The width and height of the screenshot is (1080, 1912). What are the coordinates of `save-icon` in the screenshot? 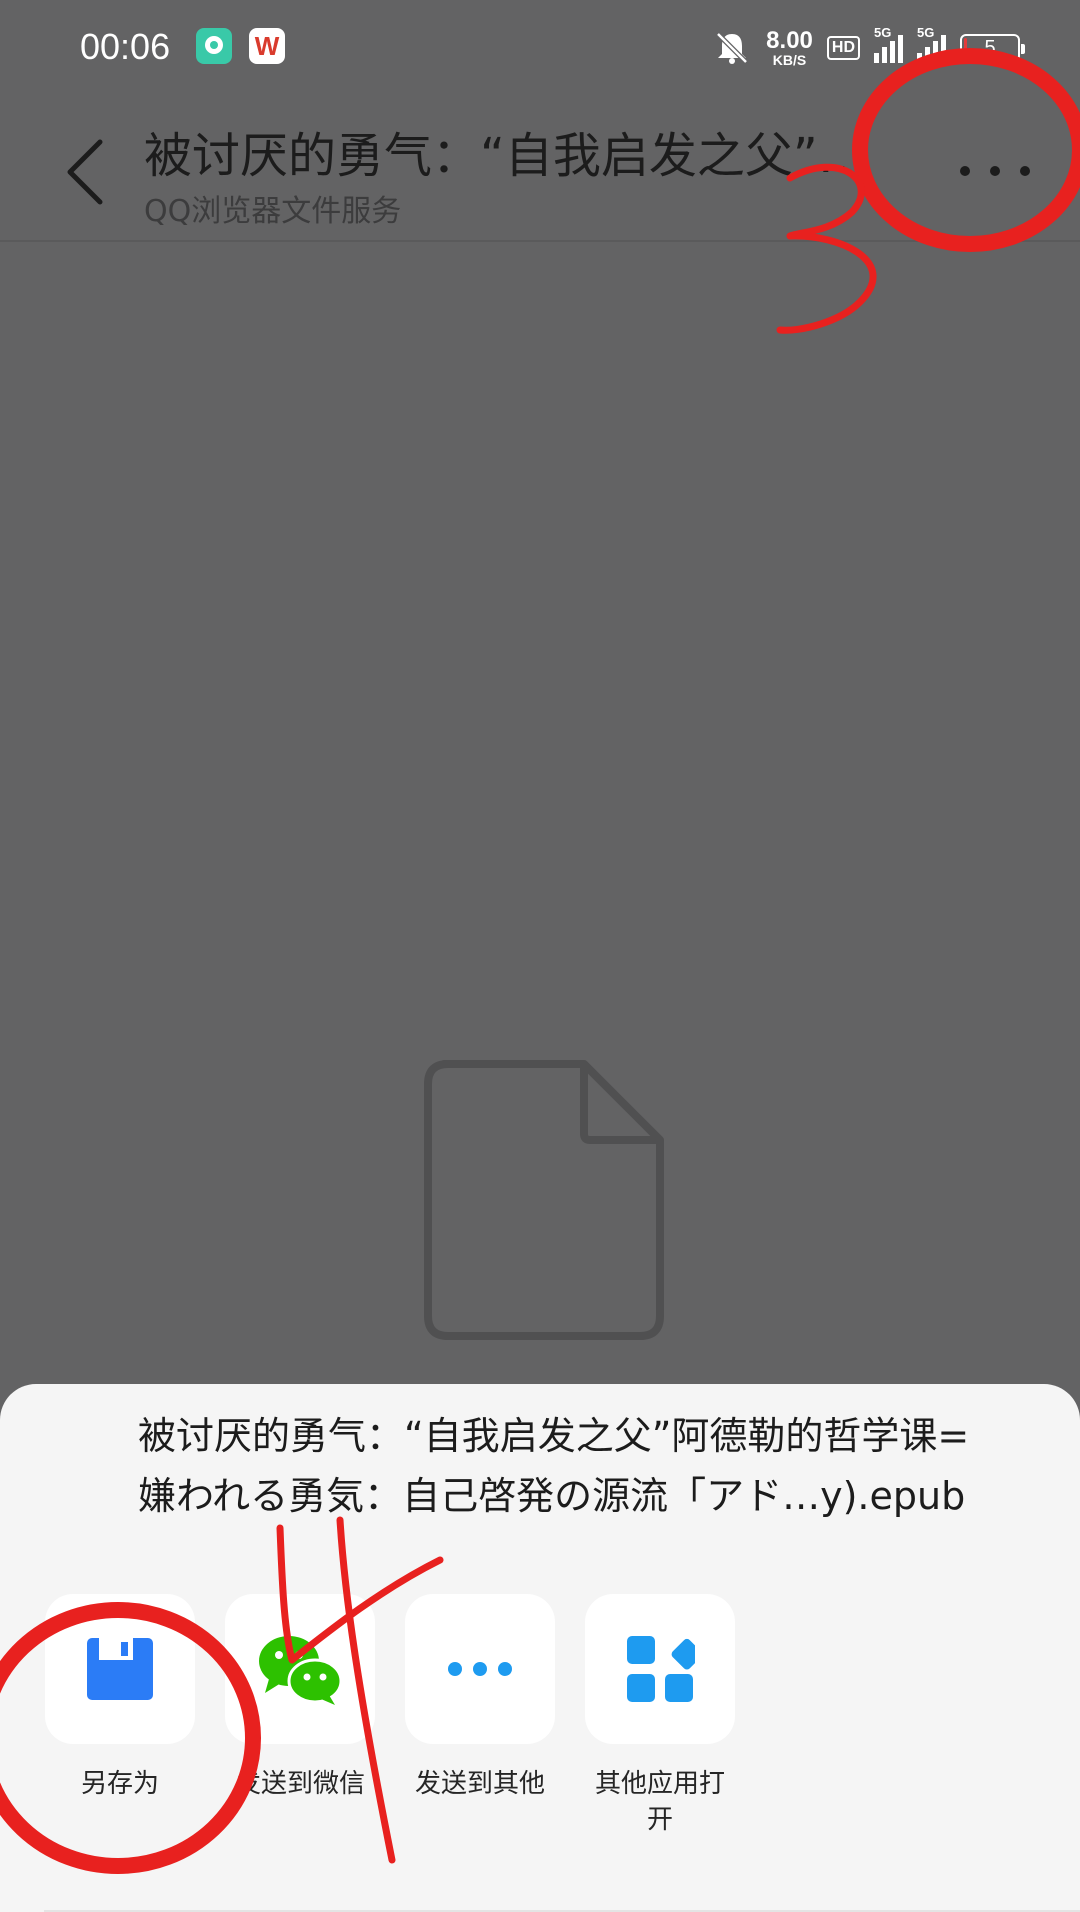 It's located at (120, 1669).